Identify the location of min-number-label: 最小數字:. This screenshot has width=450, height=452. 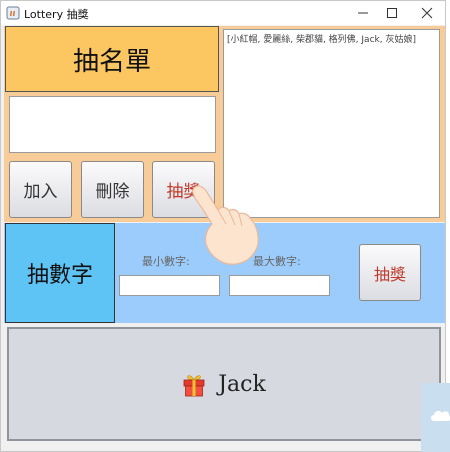
(166, 261).